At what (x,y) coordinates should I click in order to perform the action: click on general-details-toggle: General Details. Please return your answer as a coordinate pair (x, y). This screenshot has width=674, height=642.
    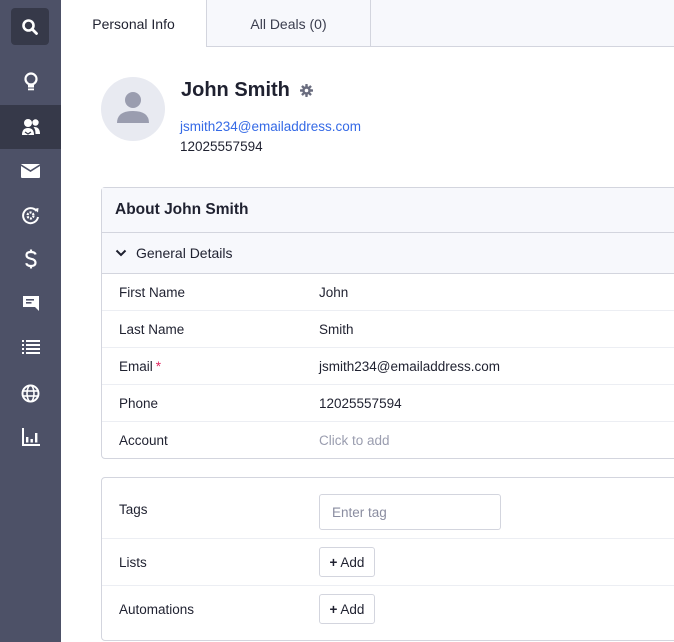
    Looking at the image, I should click on (388, 253).